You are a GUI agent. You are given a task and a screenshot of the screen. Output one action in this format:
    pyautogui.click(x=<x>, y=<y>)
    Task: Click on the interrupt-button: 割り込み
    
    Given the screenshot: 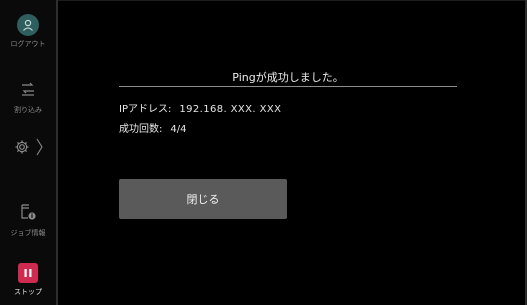 What is the action you would take?
    pyautogui.click(x=28, y=97)
    